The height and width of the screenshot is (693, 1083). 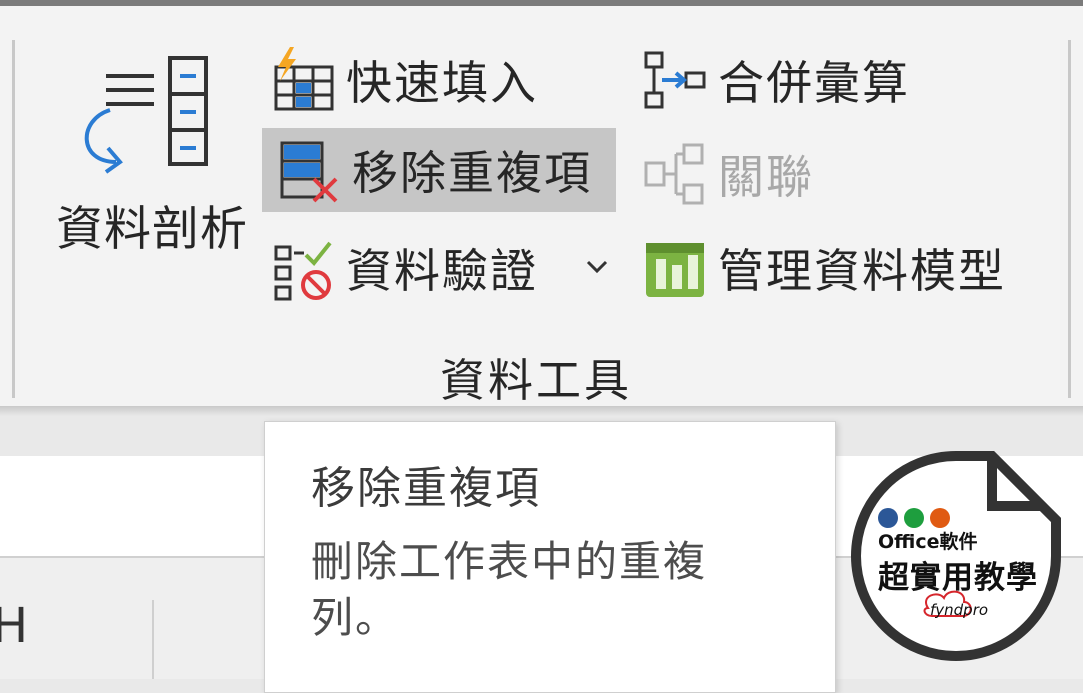 I want to click on group-separator-right, so click(x=1069, y=219).